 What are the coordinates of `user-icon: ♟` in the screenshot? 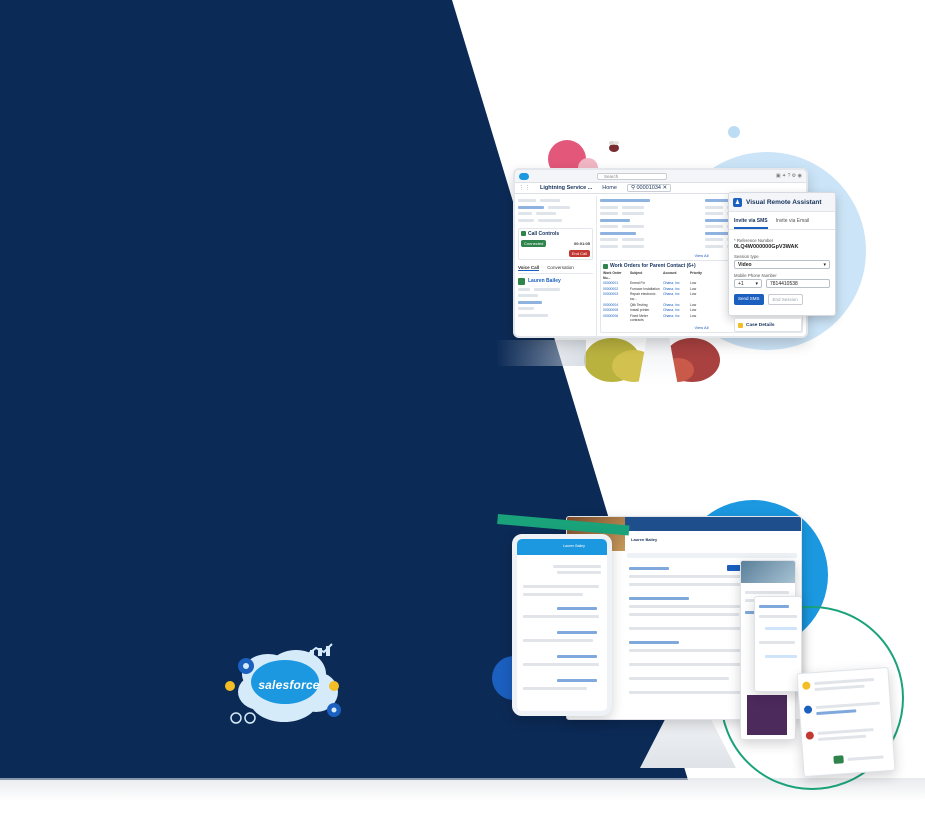 It's located at (737, 202).